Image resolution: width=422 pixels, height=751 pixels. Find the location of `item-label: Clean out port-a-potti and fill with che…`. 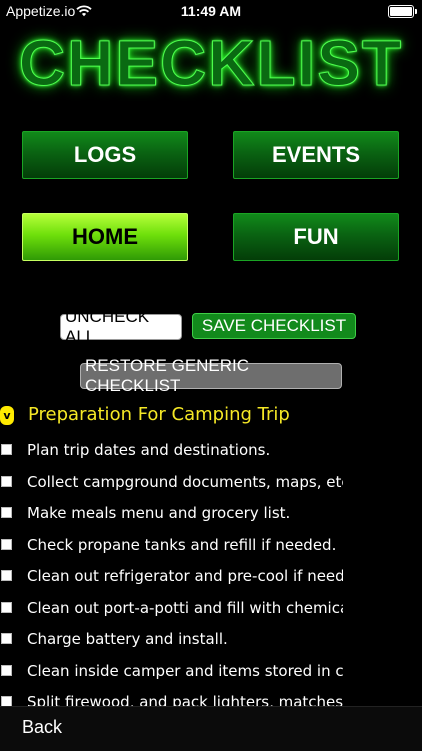

item-label: Clean out port-a-potti and fill with che… is located at coordinates (185, 607).